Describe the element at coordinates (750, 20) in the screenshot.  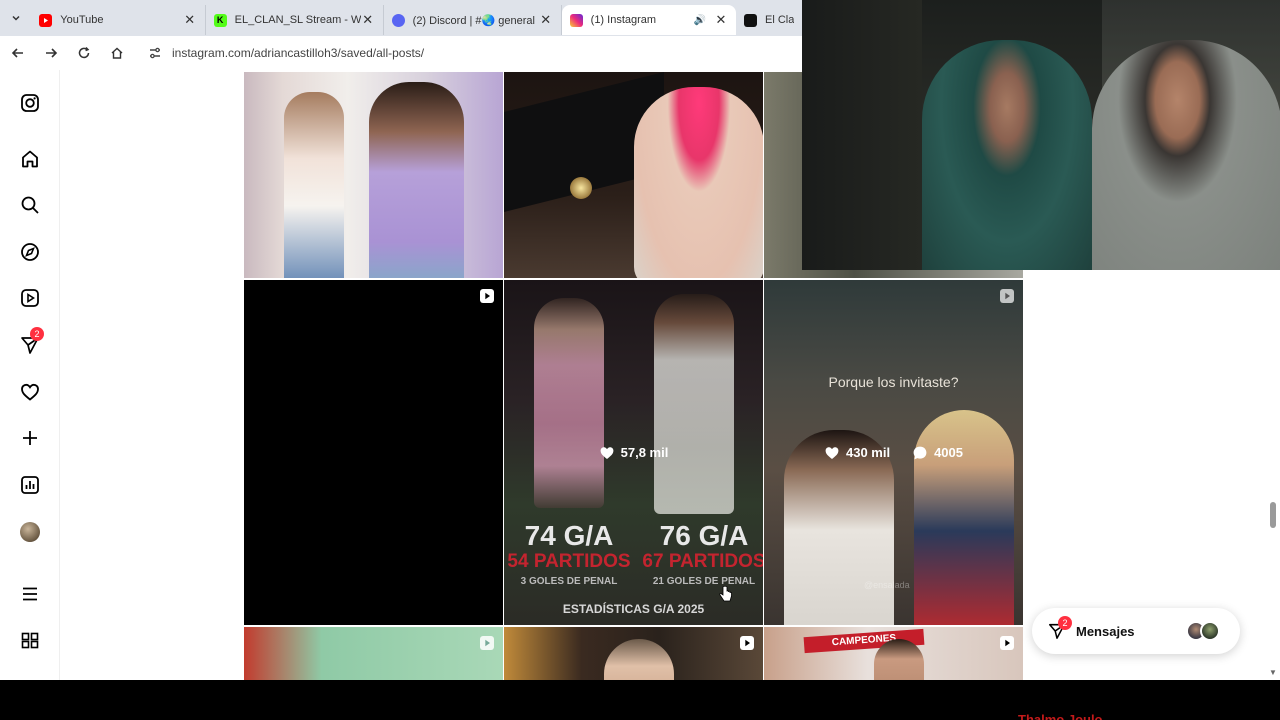
I see `tiktok-favicon-icon` at that location.